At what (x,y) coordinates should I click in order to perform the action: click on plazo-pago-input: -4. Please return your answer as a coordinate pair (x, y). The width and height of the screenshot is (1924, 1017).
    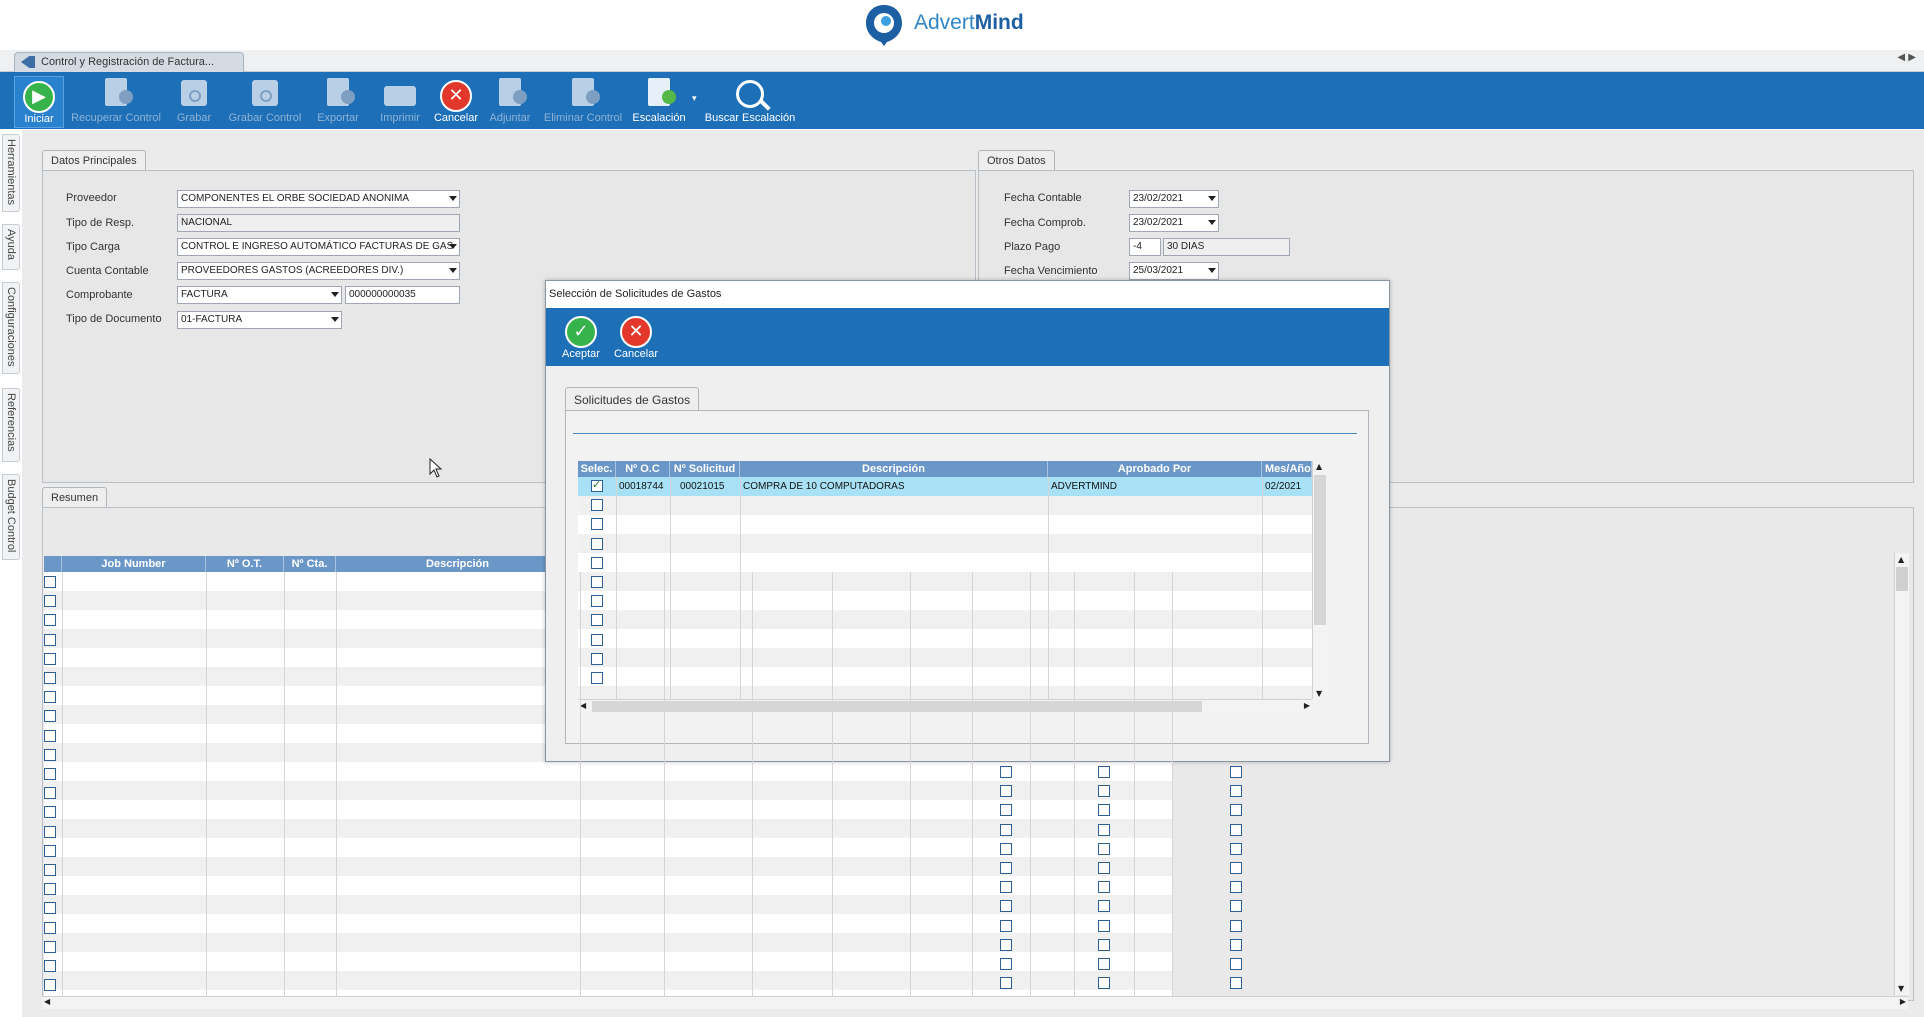
    Looking at the image, I should click on (1145, 247).